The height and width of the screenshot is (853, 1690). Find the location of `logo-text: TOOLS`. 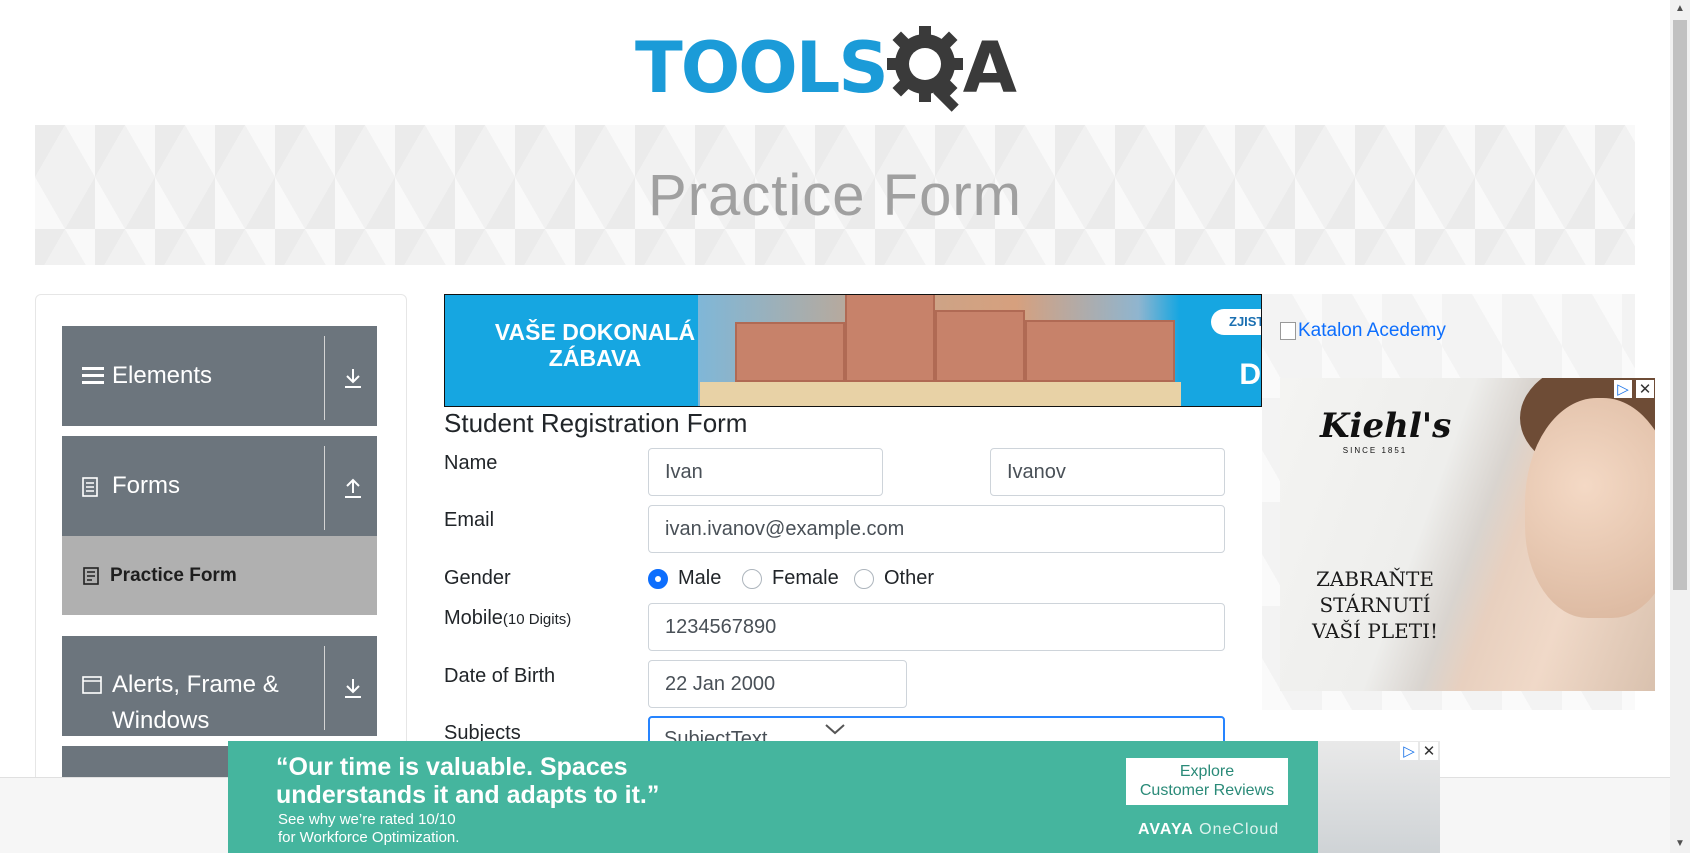

logo-text: TOOLS is located at coordinates (762, 68).